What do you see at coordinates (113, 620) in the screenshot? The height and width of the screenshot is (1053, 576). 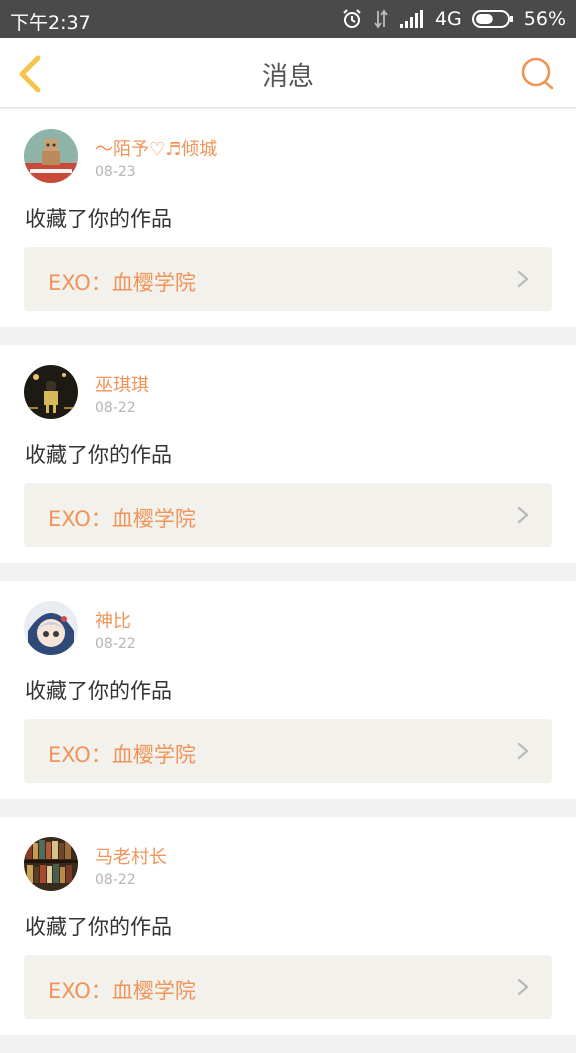 I see `username: 神比` at bounding box center [113, 620].